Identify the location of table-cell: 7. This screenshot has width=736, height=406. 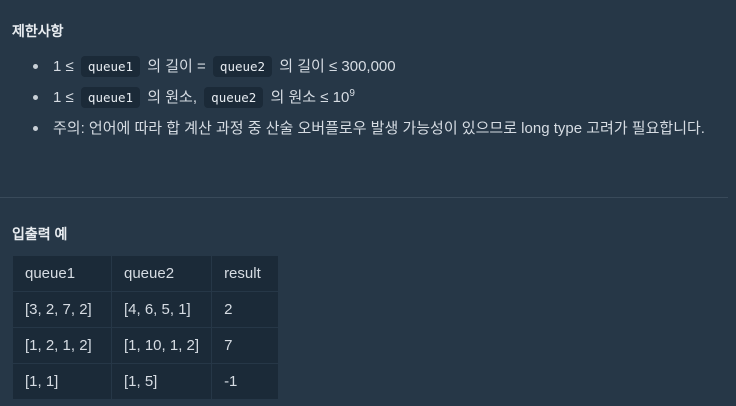
(245, 345).